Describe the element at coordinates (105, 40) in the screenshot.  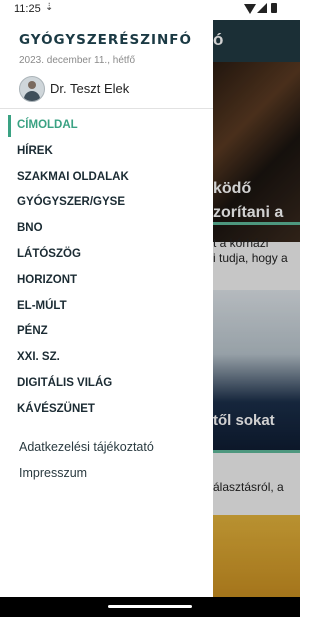
I see `app-logo: GYÓGYSZERÉSZINFÓ` at that location.